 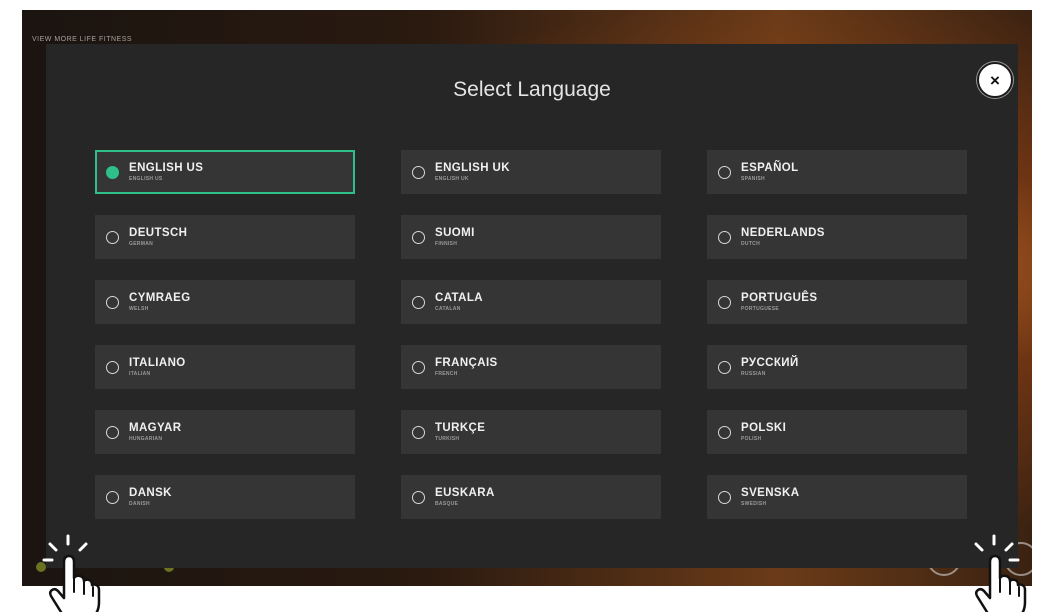 I want to click on language-label: DEUTSCH GERMAN, so click(x=158, y=237).